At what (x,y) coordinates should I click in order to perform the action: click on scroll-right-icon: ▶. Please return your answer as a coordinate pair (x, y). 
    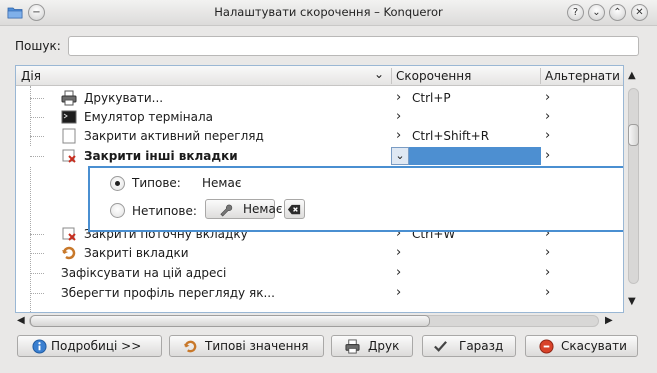
    Looking at the image, I should click on (609, 320).